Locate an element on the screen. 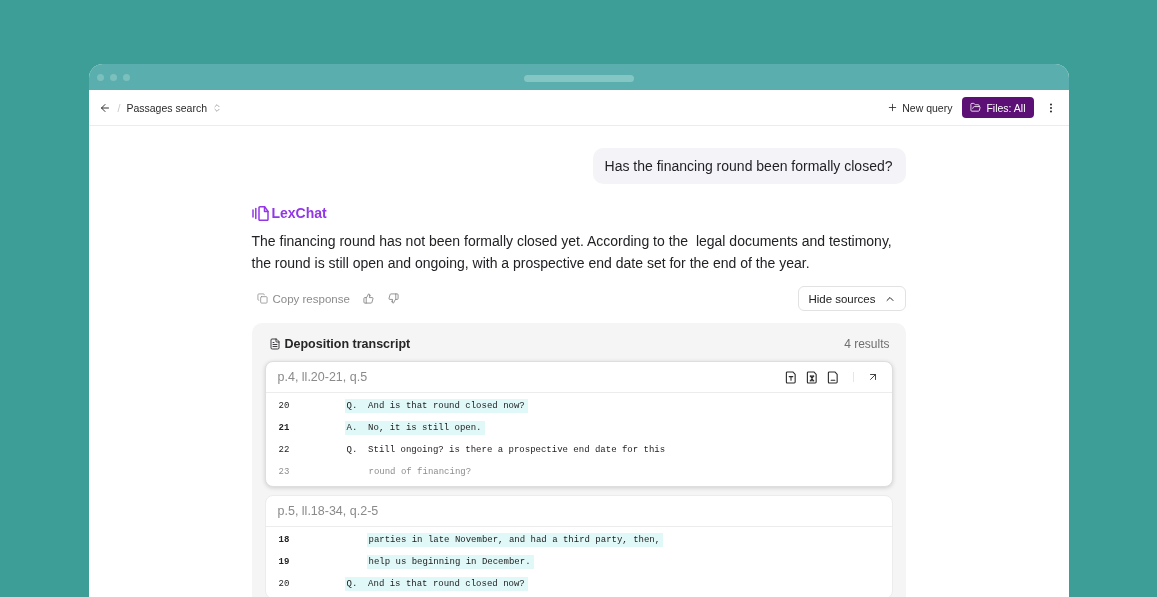  line-number: 19 is located at coordinates (284, 562).